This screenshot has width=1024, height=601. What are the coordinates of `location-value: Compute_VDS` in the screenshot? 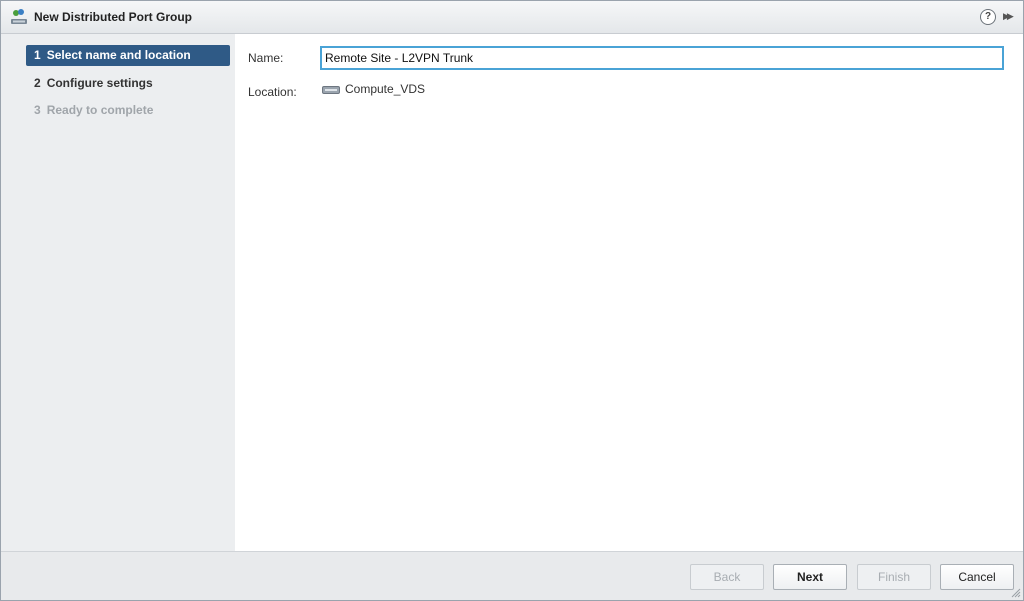 It's located at (385, 89).